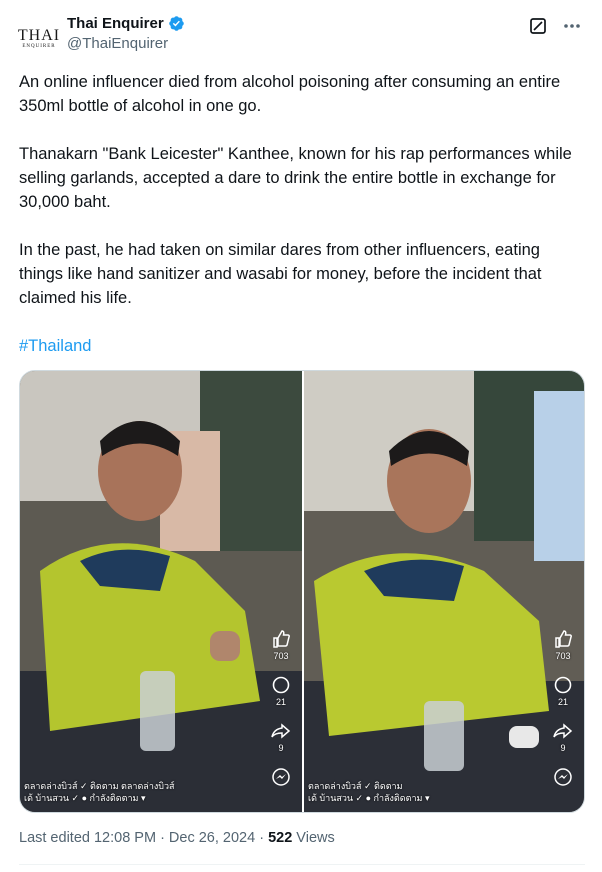  I want to click on views-count: 522, so click(280, 838).